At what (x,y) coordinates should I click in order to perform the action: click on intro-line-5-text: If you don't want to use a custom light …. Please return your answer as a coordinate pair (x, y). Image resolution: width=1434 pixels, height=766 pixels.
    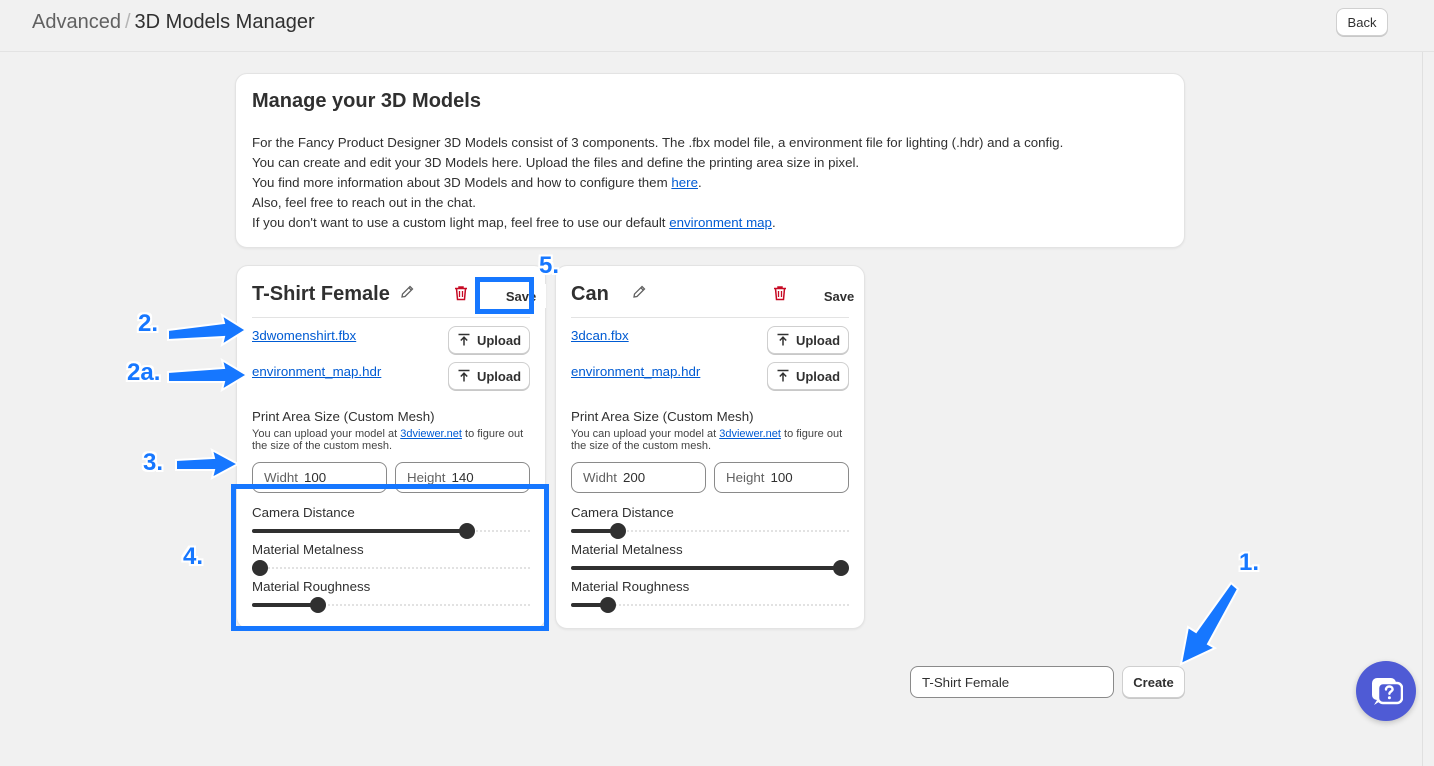
    Looking at the image, I should click on (461, 222).